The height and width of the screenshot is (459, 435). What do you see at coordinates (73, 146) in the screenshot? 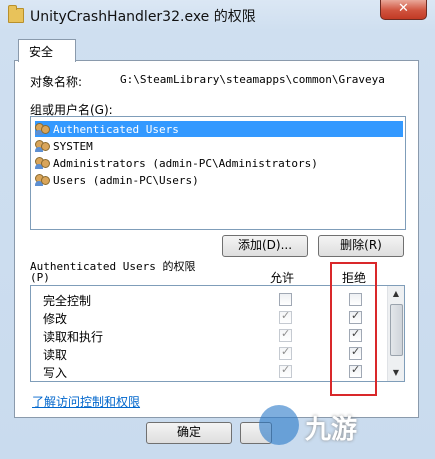
I see `user-label: SYSTEM` at bounding box center [73, 146].